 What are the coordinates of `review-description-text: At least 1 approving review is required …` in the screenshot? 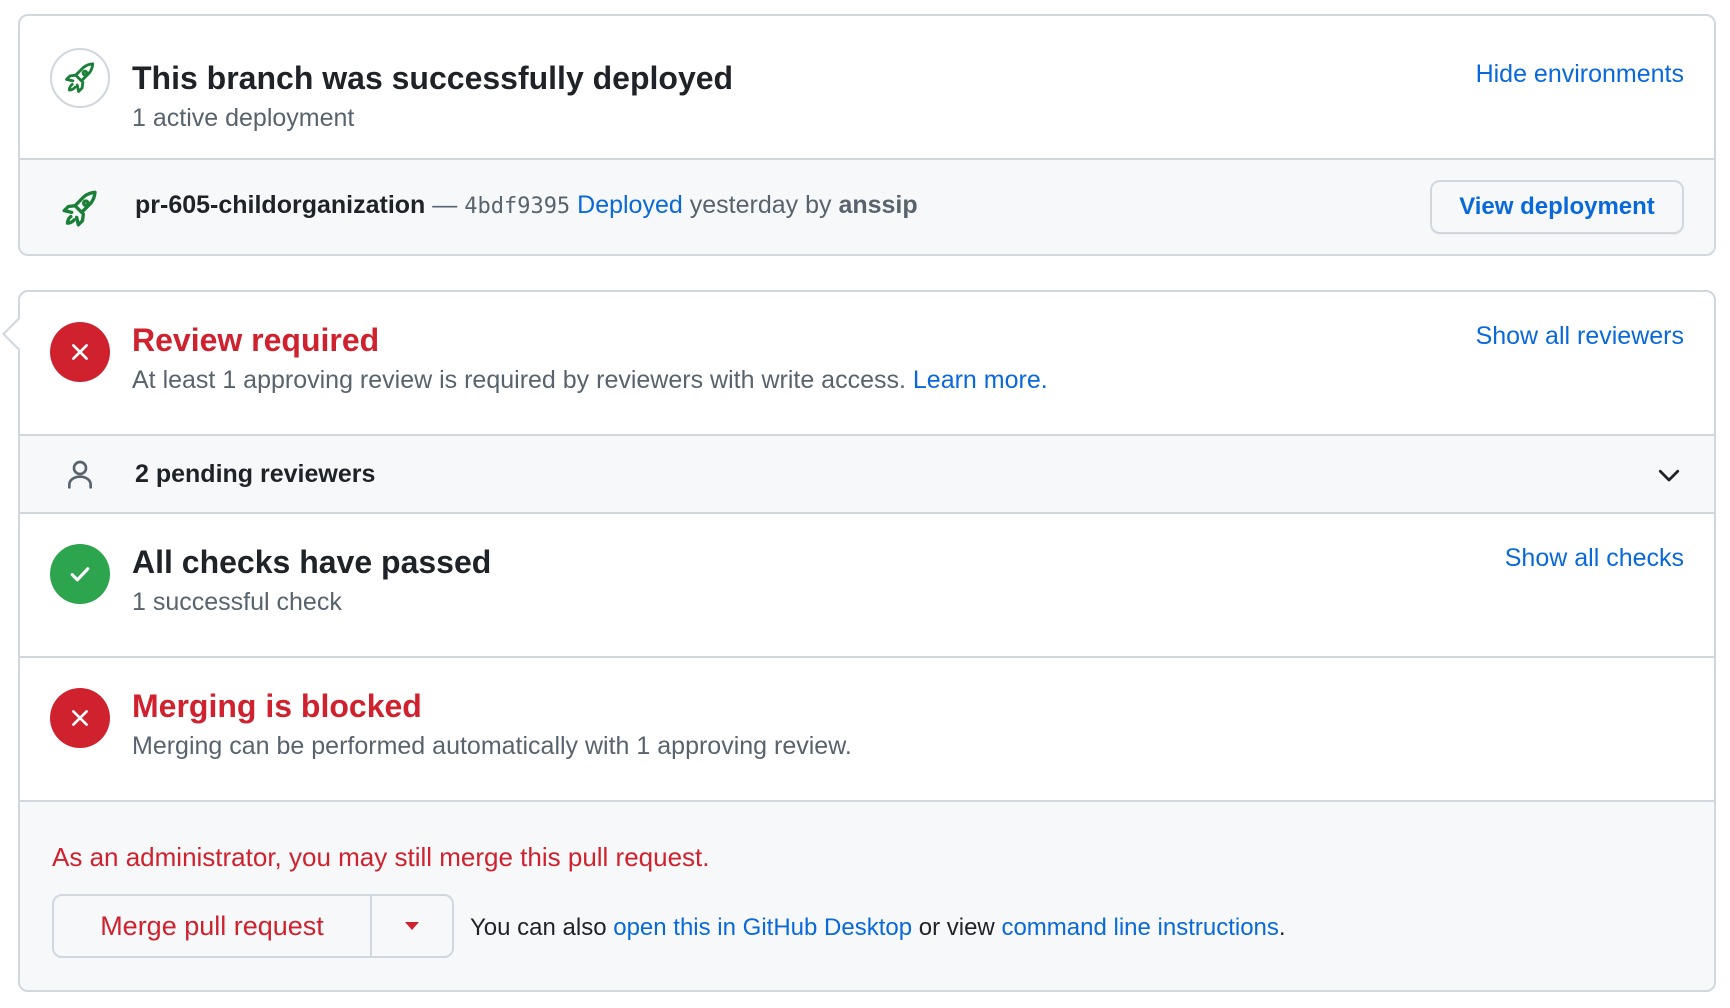 It's located at (519, 380).